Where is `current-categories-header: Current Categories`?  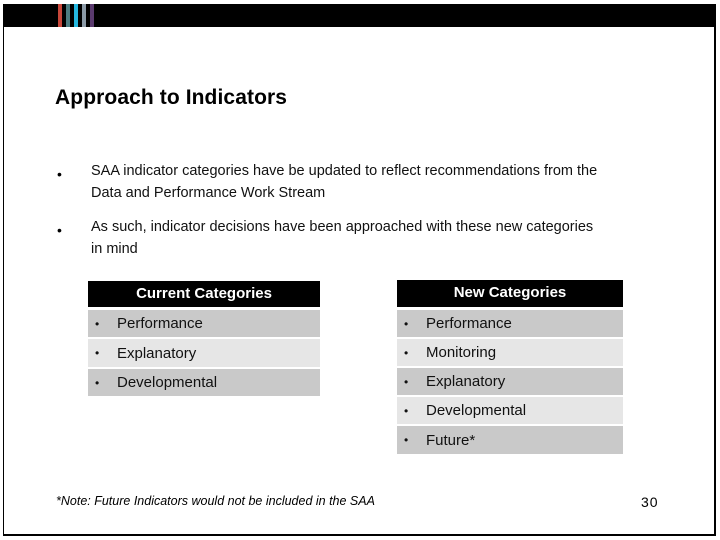
current-categories-header: Current Categories is located at coordinates (204, 294).